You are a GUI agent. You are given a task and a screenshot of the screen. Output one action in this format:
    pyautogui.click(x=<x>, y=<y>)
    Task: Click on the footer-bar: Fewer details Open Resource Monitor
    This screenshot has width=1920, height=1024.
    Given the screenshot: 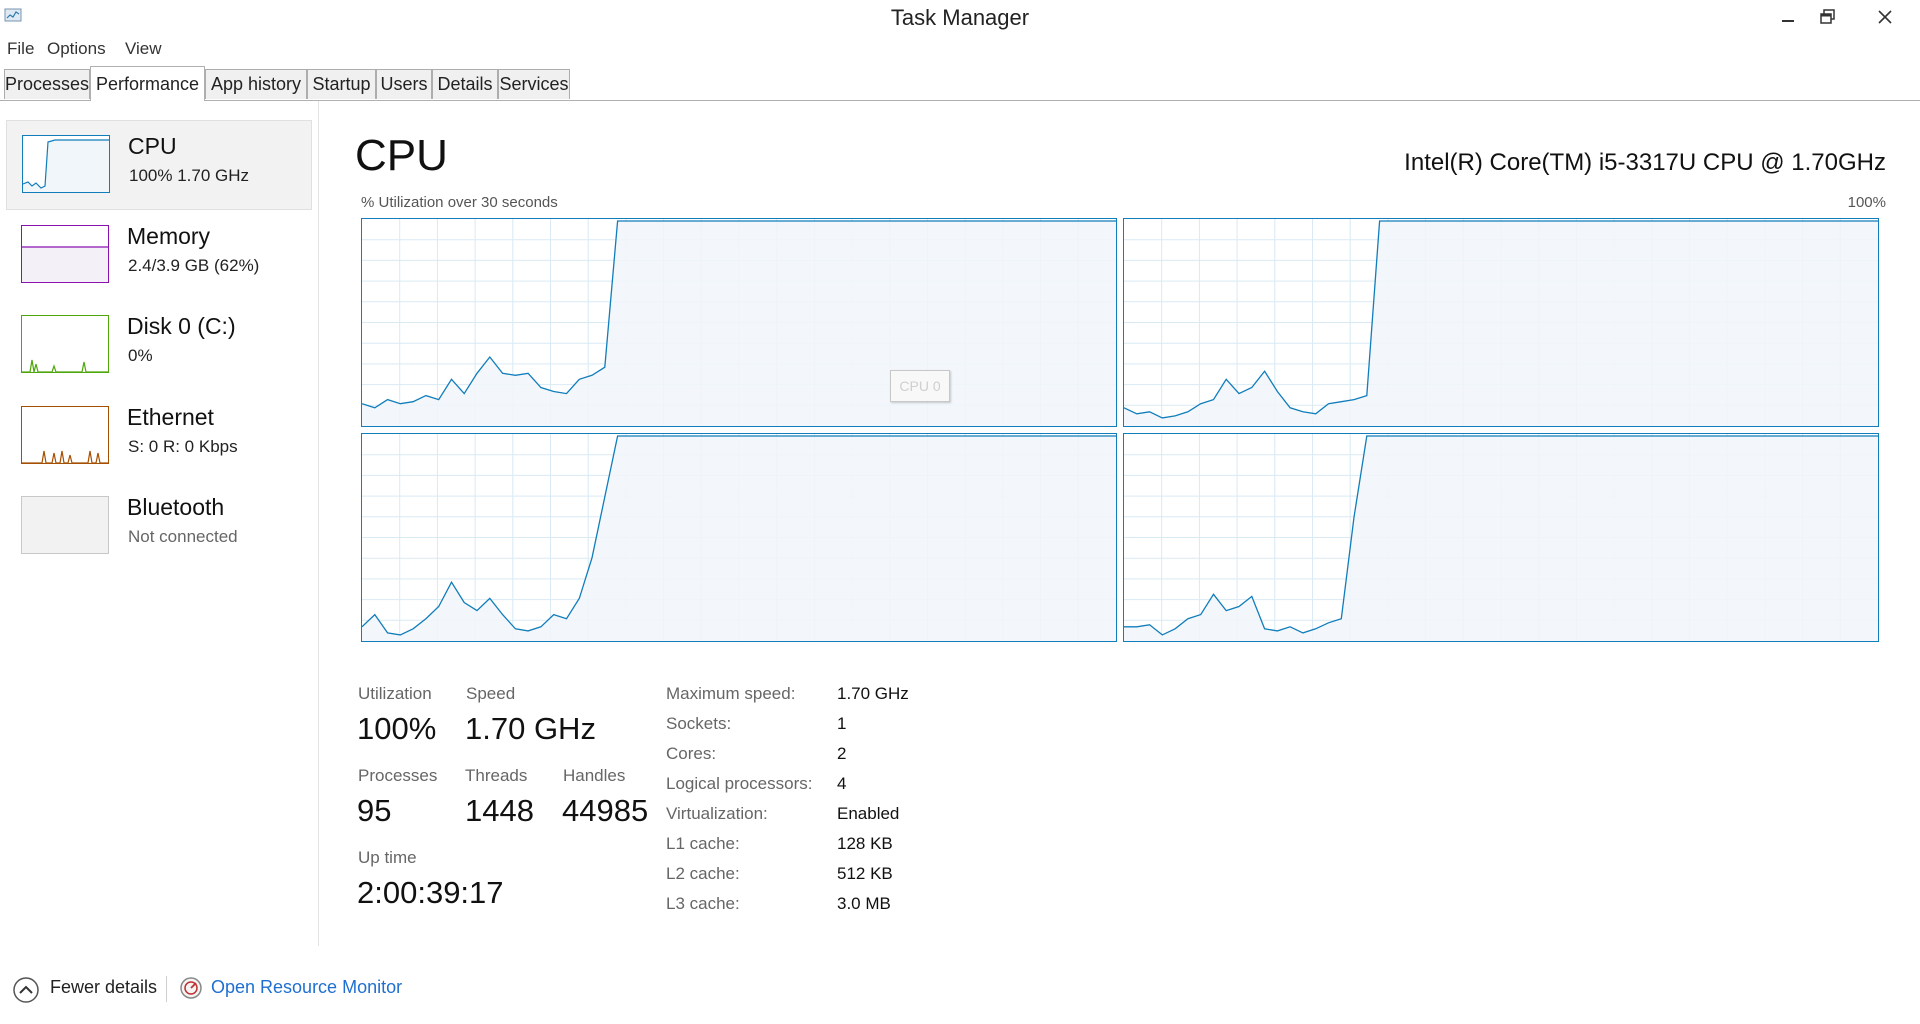 What is the action you would take?
    pyautogui.click(x=960, y=995)
    